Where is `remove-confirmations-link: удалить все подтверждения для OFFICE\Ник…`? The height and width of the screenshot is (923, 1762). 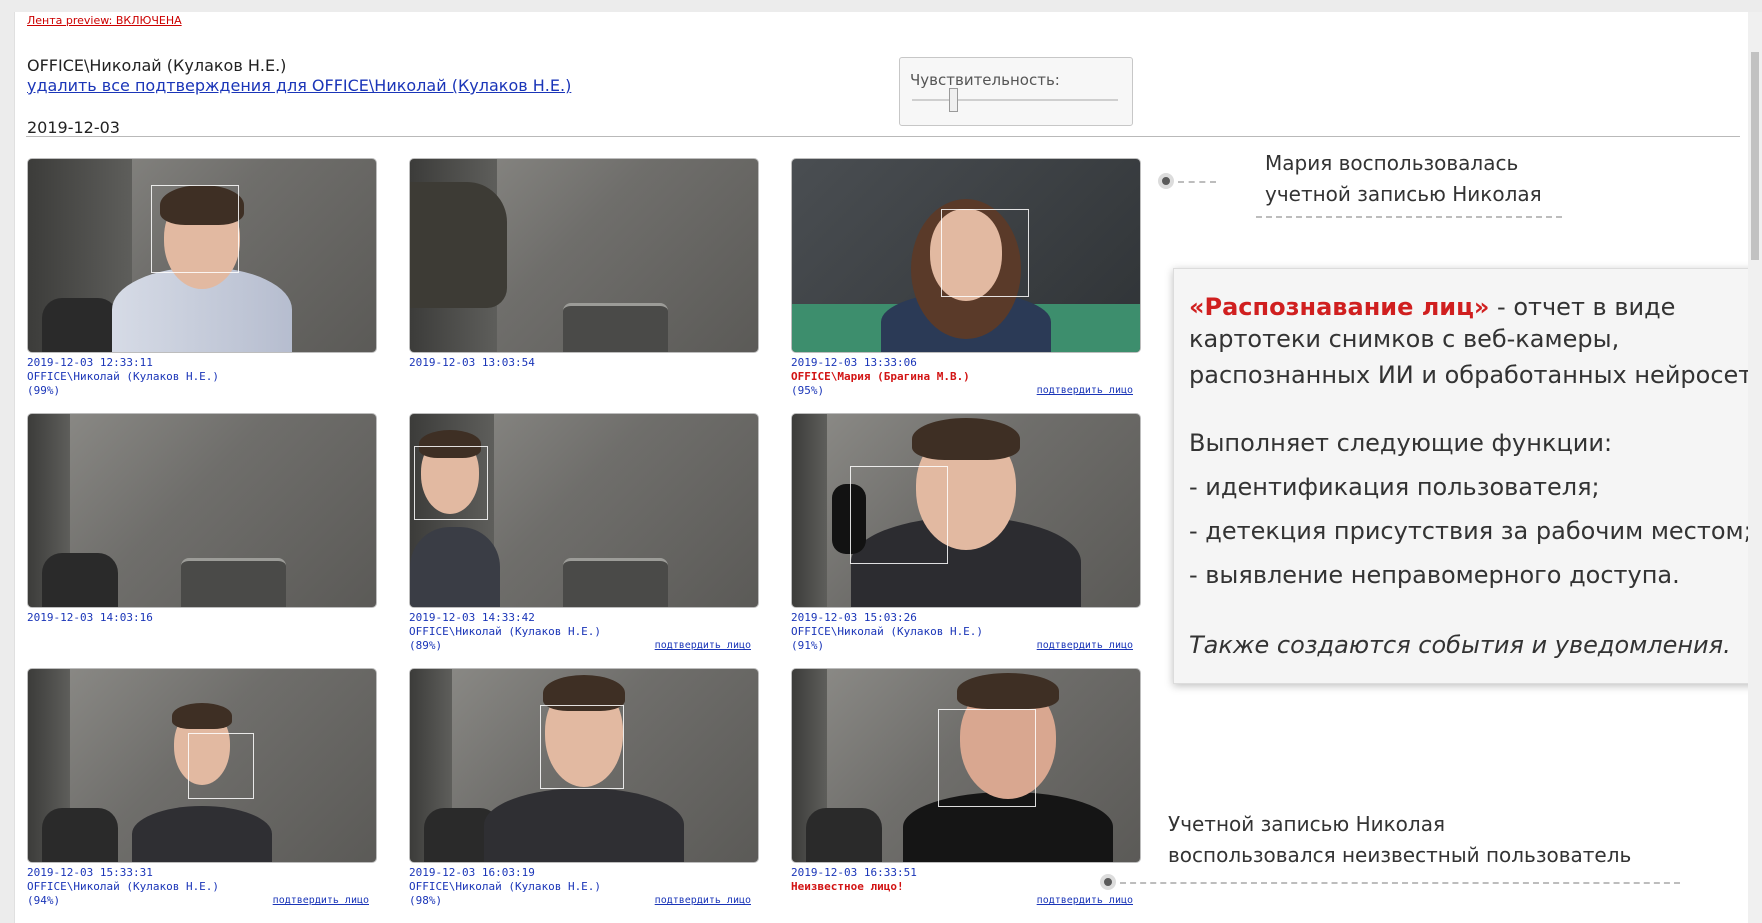
remove-confirmations-link: удалить все подтверждения для OFFICE\Ник… is located at coordinates (299, 85).